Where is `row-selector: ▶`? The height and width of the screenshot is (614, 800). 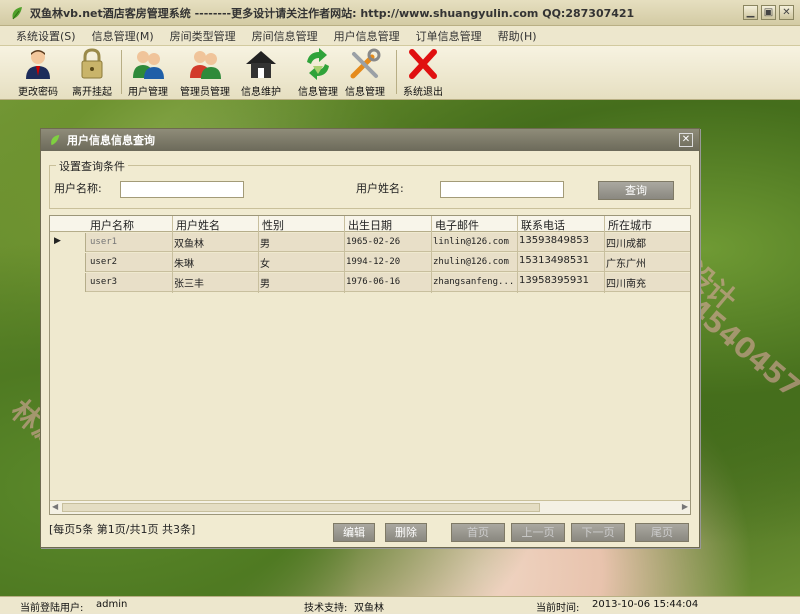
row-selector: ▶ is located at coordinates (68, 242).